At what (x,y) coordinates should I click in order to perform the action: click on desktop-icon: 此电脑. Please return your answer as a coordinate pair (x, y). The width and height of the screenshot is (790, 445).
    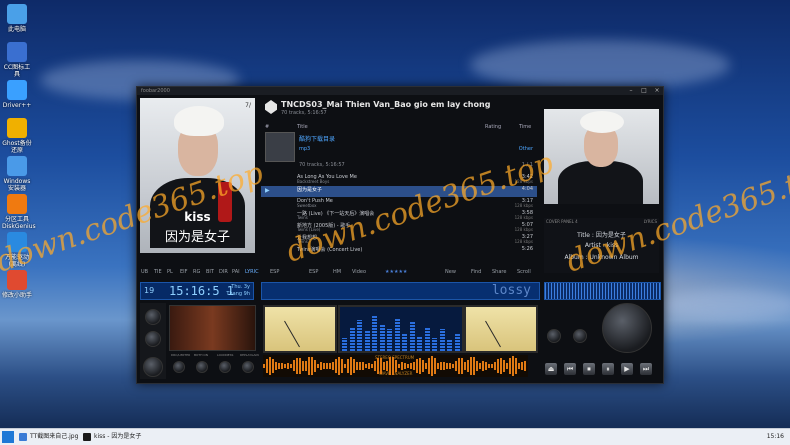
    Looking at the image, I should click on (17, 18).